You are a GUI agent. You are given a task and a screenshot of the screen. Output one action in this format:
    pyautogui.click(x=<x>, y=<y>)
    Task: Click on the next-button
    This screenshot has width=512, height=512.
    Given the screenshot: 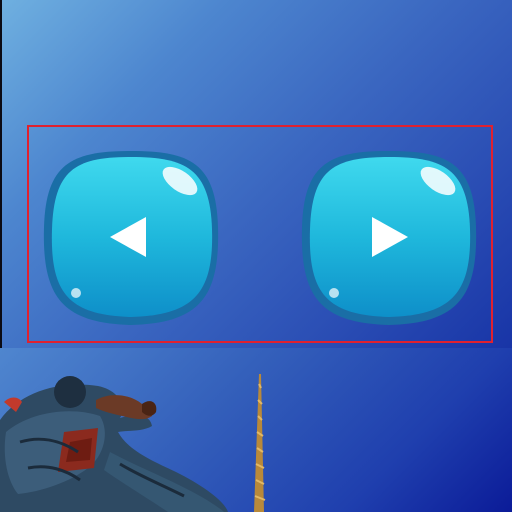 What is the action you would take?
    pyautogui.click(x=389, y=238)
    